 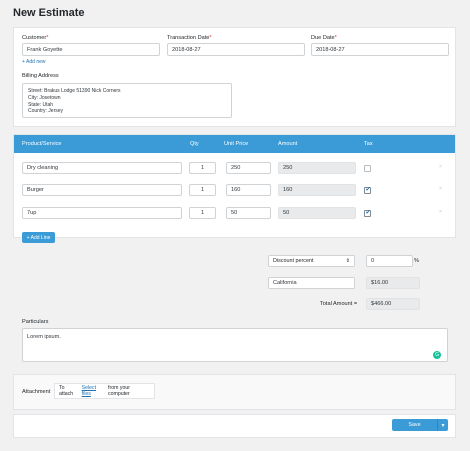 What do you see at coordinates (36, 392) in the screenshot?
I see `attachment-label: Attachment` at bounding box center [36, 392].